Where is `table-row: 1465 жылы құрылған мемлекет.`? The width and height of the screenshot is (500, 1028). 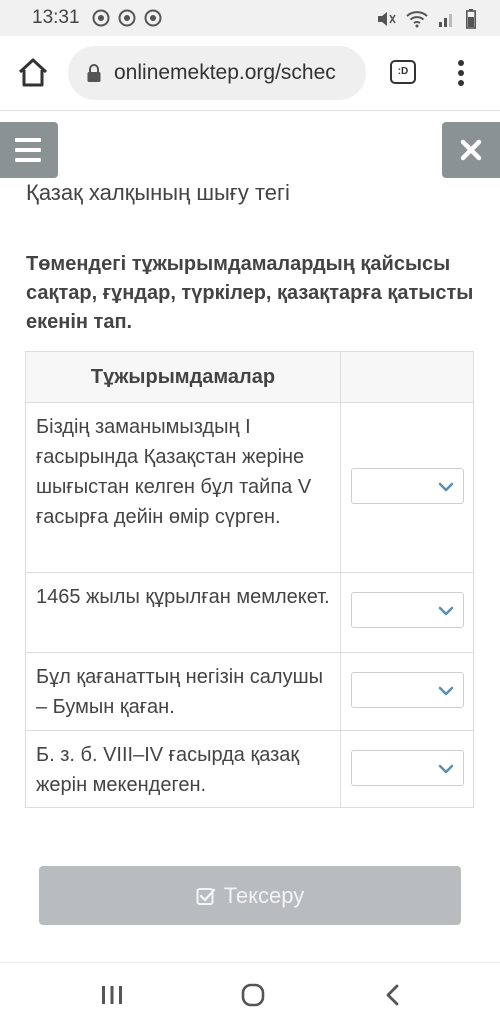
table-row: 1465 жылы құрылған мемлекет. is located at coordinates (249, 612).